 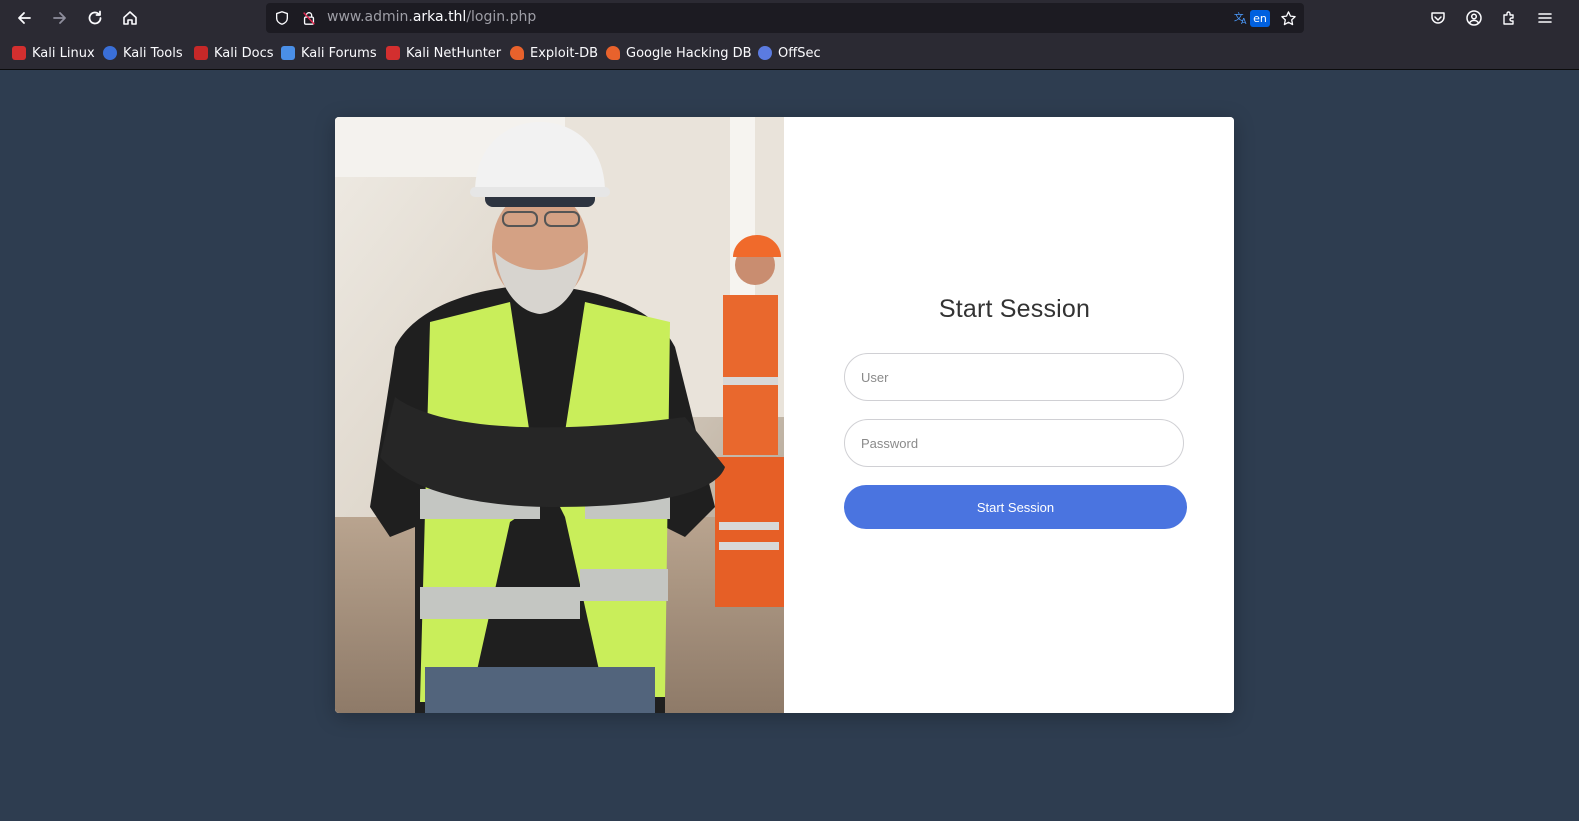 I want to click on pocket-button, so click(x=1438, y=18).